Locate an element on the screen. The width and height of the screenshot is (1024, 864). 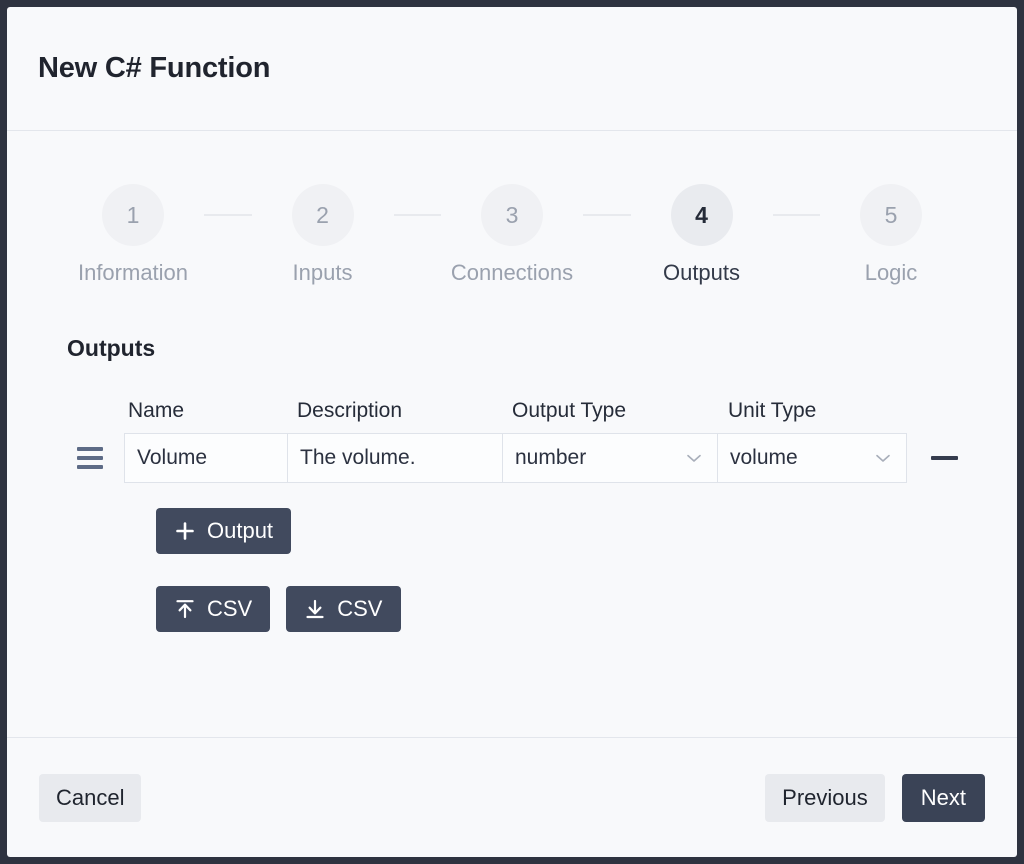
stepper-step-logic: 5 Logic is located at coordinates (891, 235).